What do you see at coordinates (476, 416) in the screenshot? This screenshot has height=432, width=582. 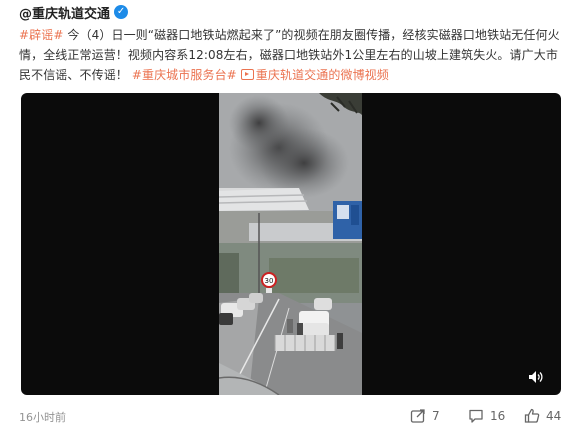 I see `comment-icon` at bounding box center [476, 416].